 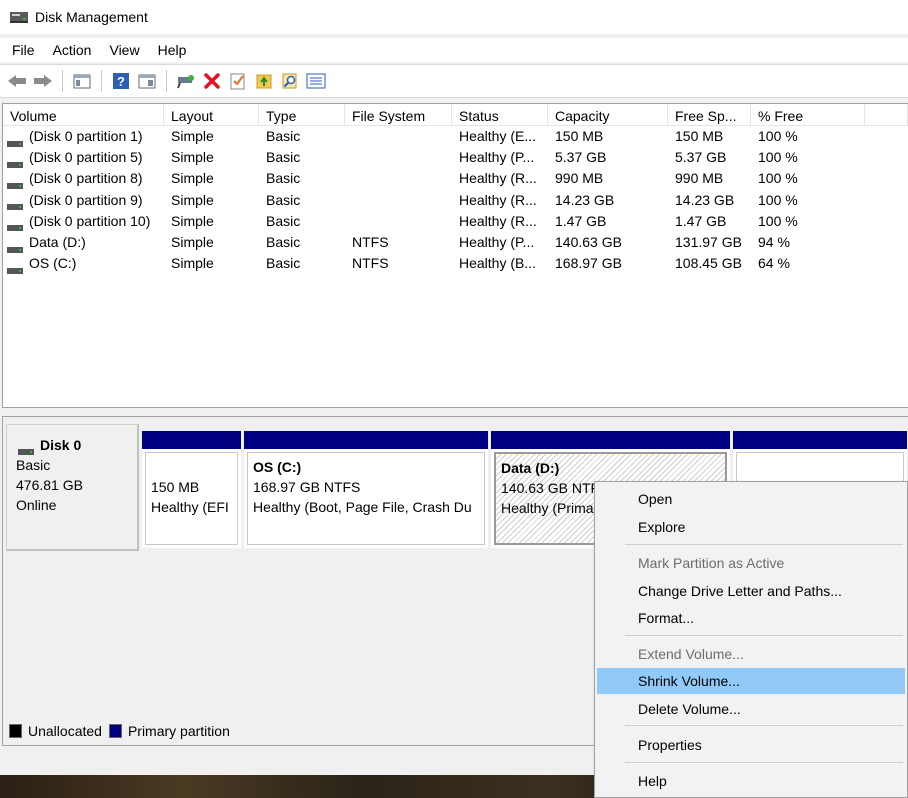 What do you see at coordinates (398, 115) in the screenshot?
I see `column-header-file-system: File System` at bounding box center [398, 115].